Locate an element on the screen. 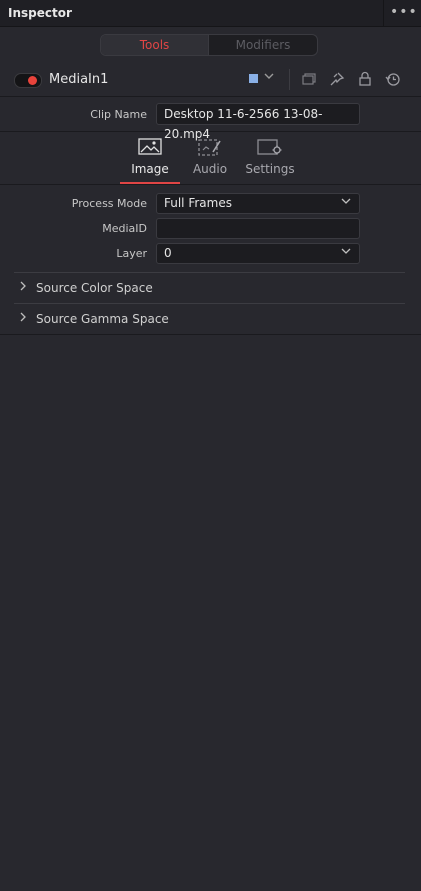 The image size is (421, 891). tab-image-label: Image is located at coordinates (150, 169).